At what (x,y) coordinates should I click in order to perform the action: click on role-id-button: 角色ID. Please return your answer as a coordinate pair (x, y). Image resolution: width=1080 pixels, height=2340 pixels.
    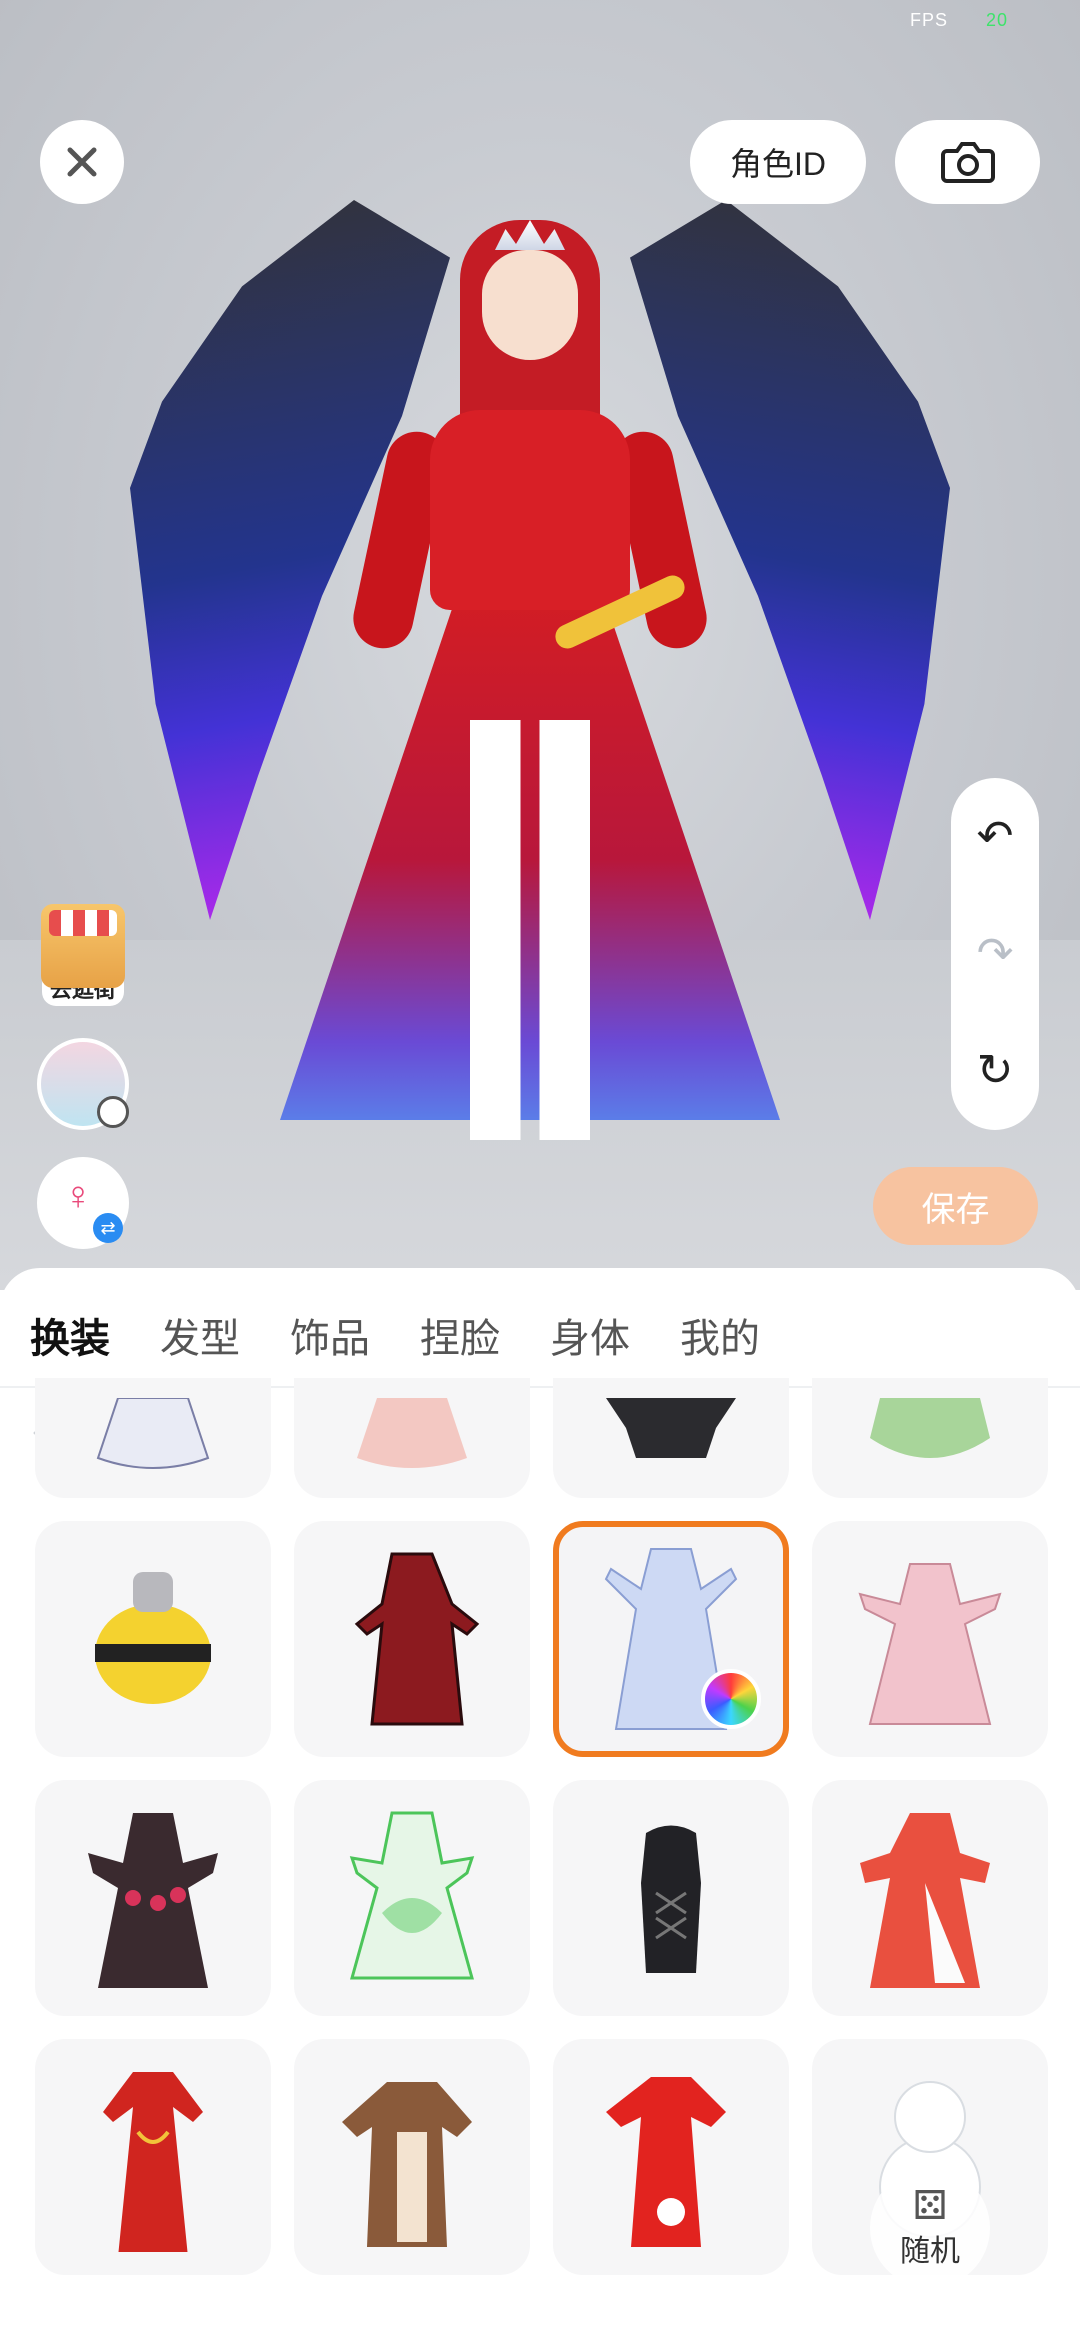
    Looking at the image, I should click on (778, 162).